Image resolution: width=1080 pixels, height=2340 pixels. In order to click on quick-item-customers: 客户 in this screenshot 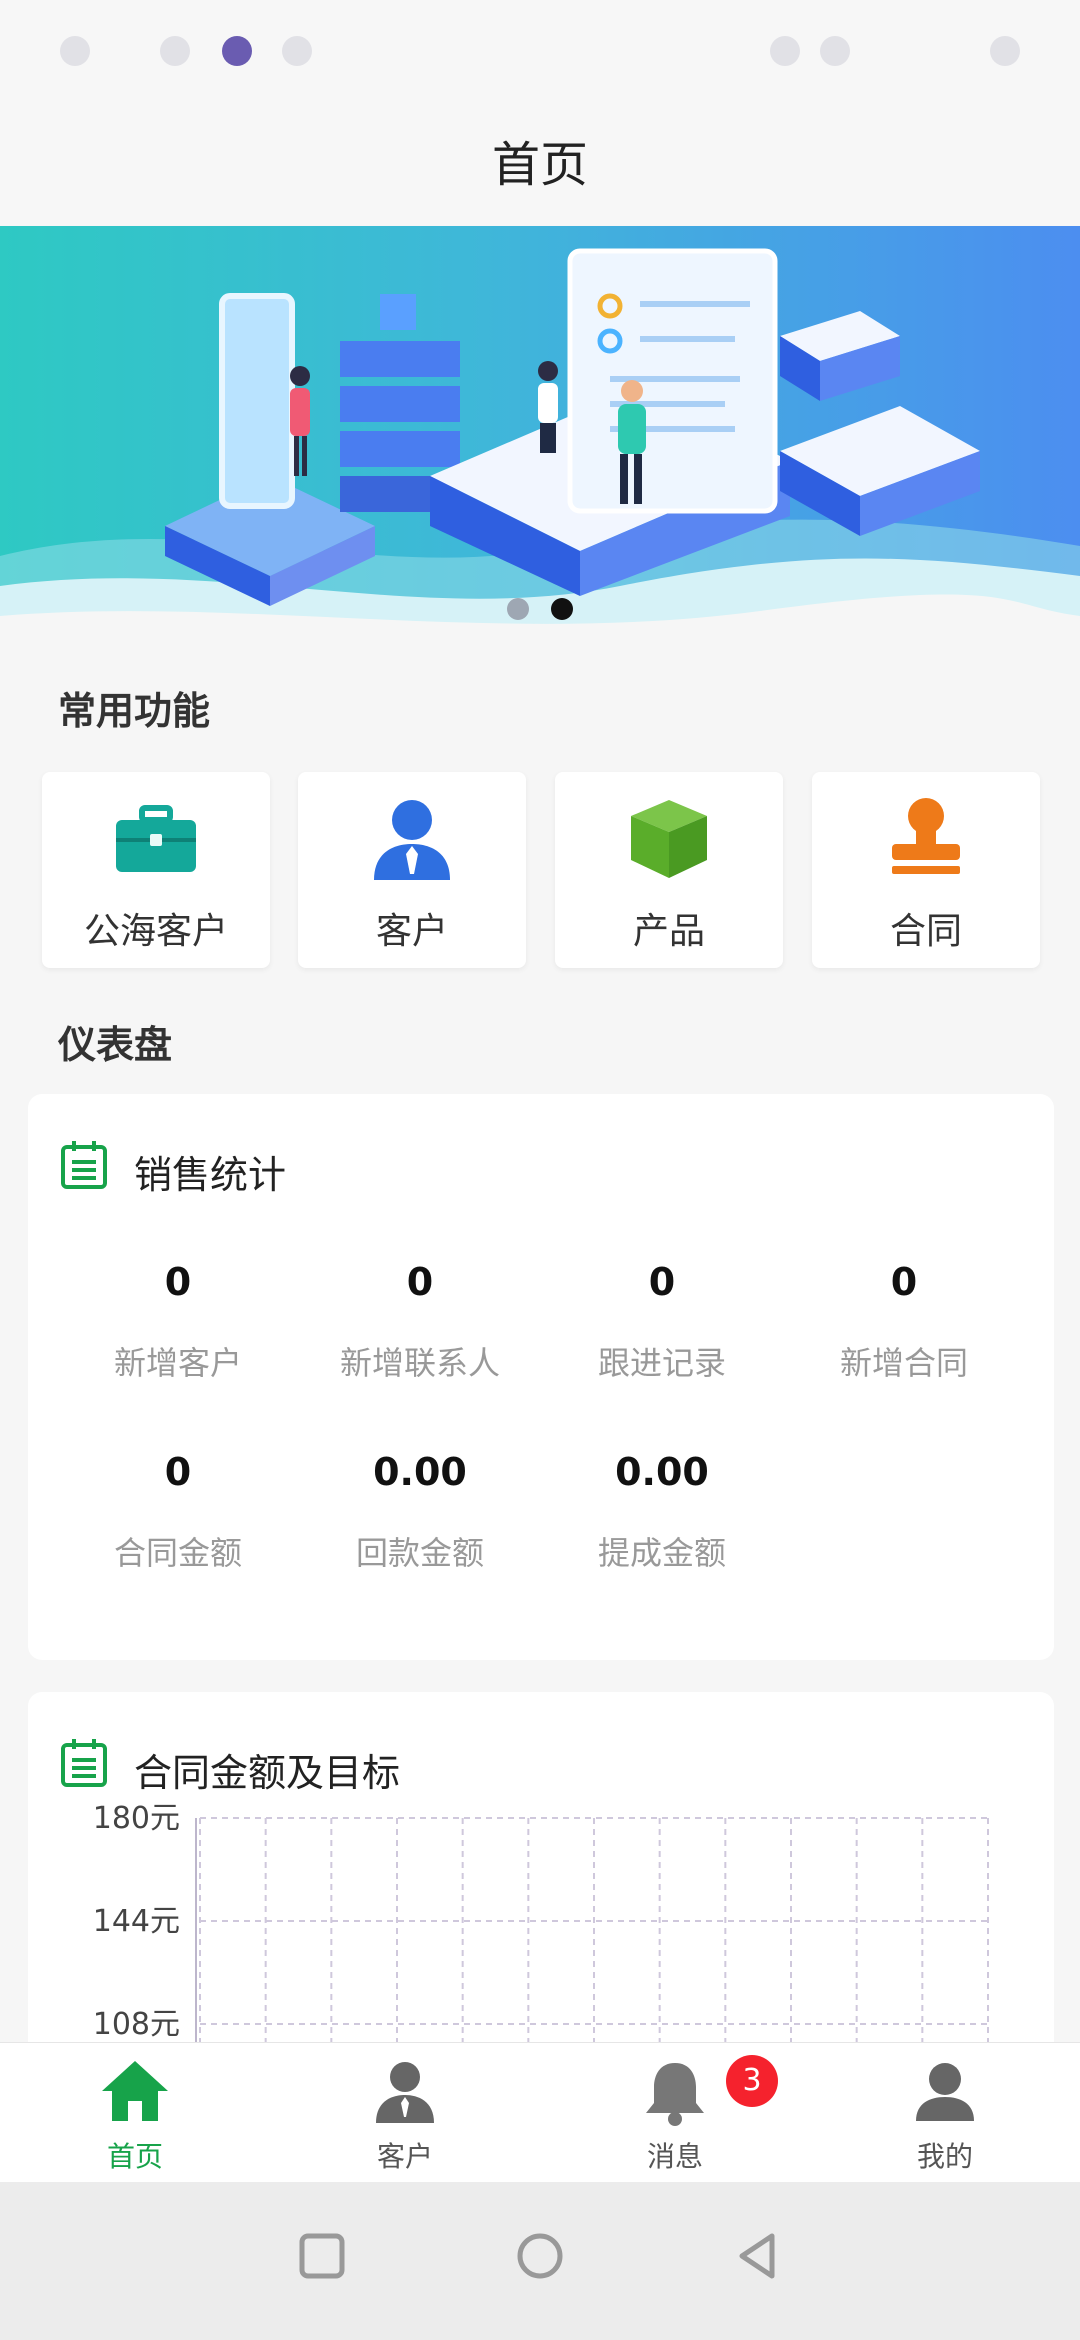, I will do `click(412, 870)`.